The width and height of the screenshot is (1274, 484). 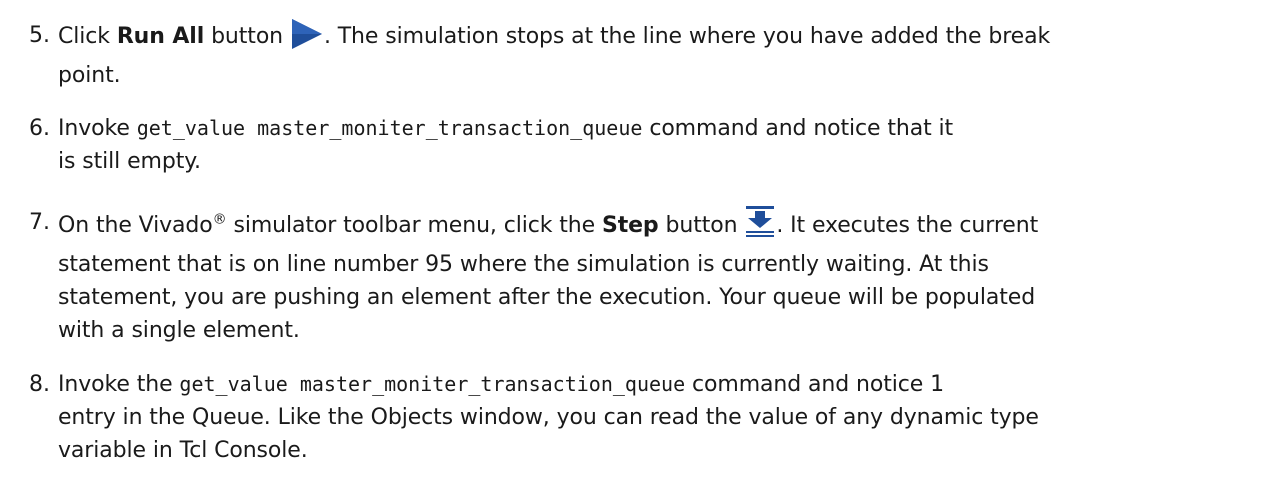 I want to click on step-label: Step, so click(x=630, y=225).